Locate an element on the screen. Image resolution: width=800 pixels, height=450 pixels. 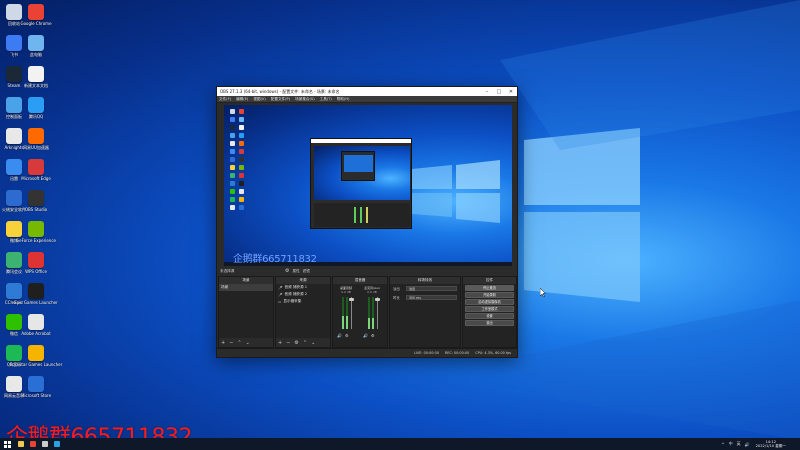
desktop-icon: 腾讯QQ is located at coordinates (36, 108).